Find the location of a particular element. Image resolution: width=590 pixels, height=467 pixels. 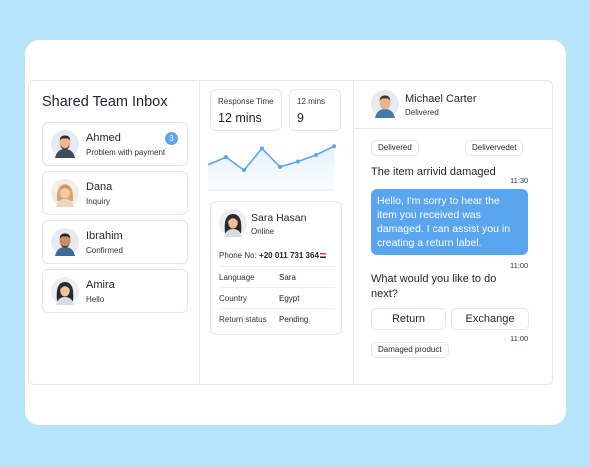

contact-item-amira: Amira Hello is located at coordinates (115, 291).